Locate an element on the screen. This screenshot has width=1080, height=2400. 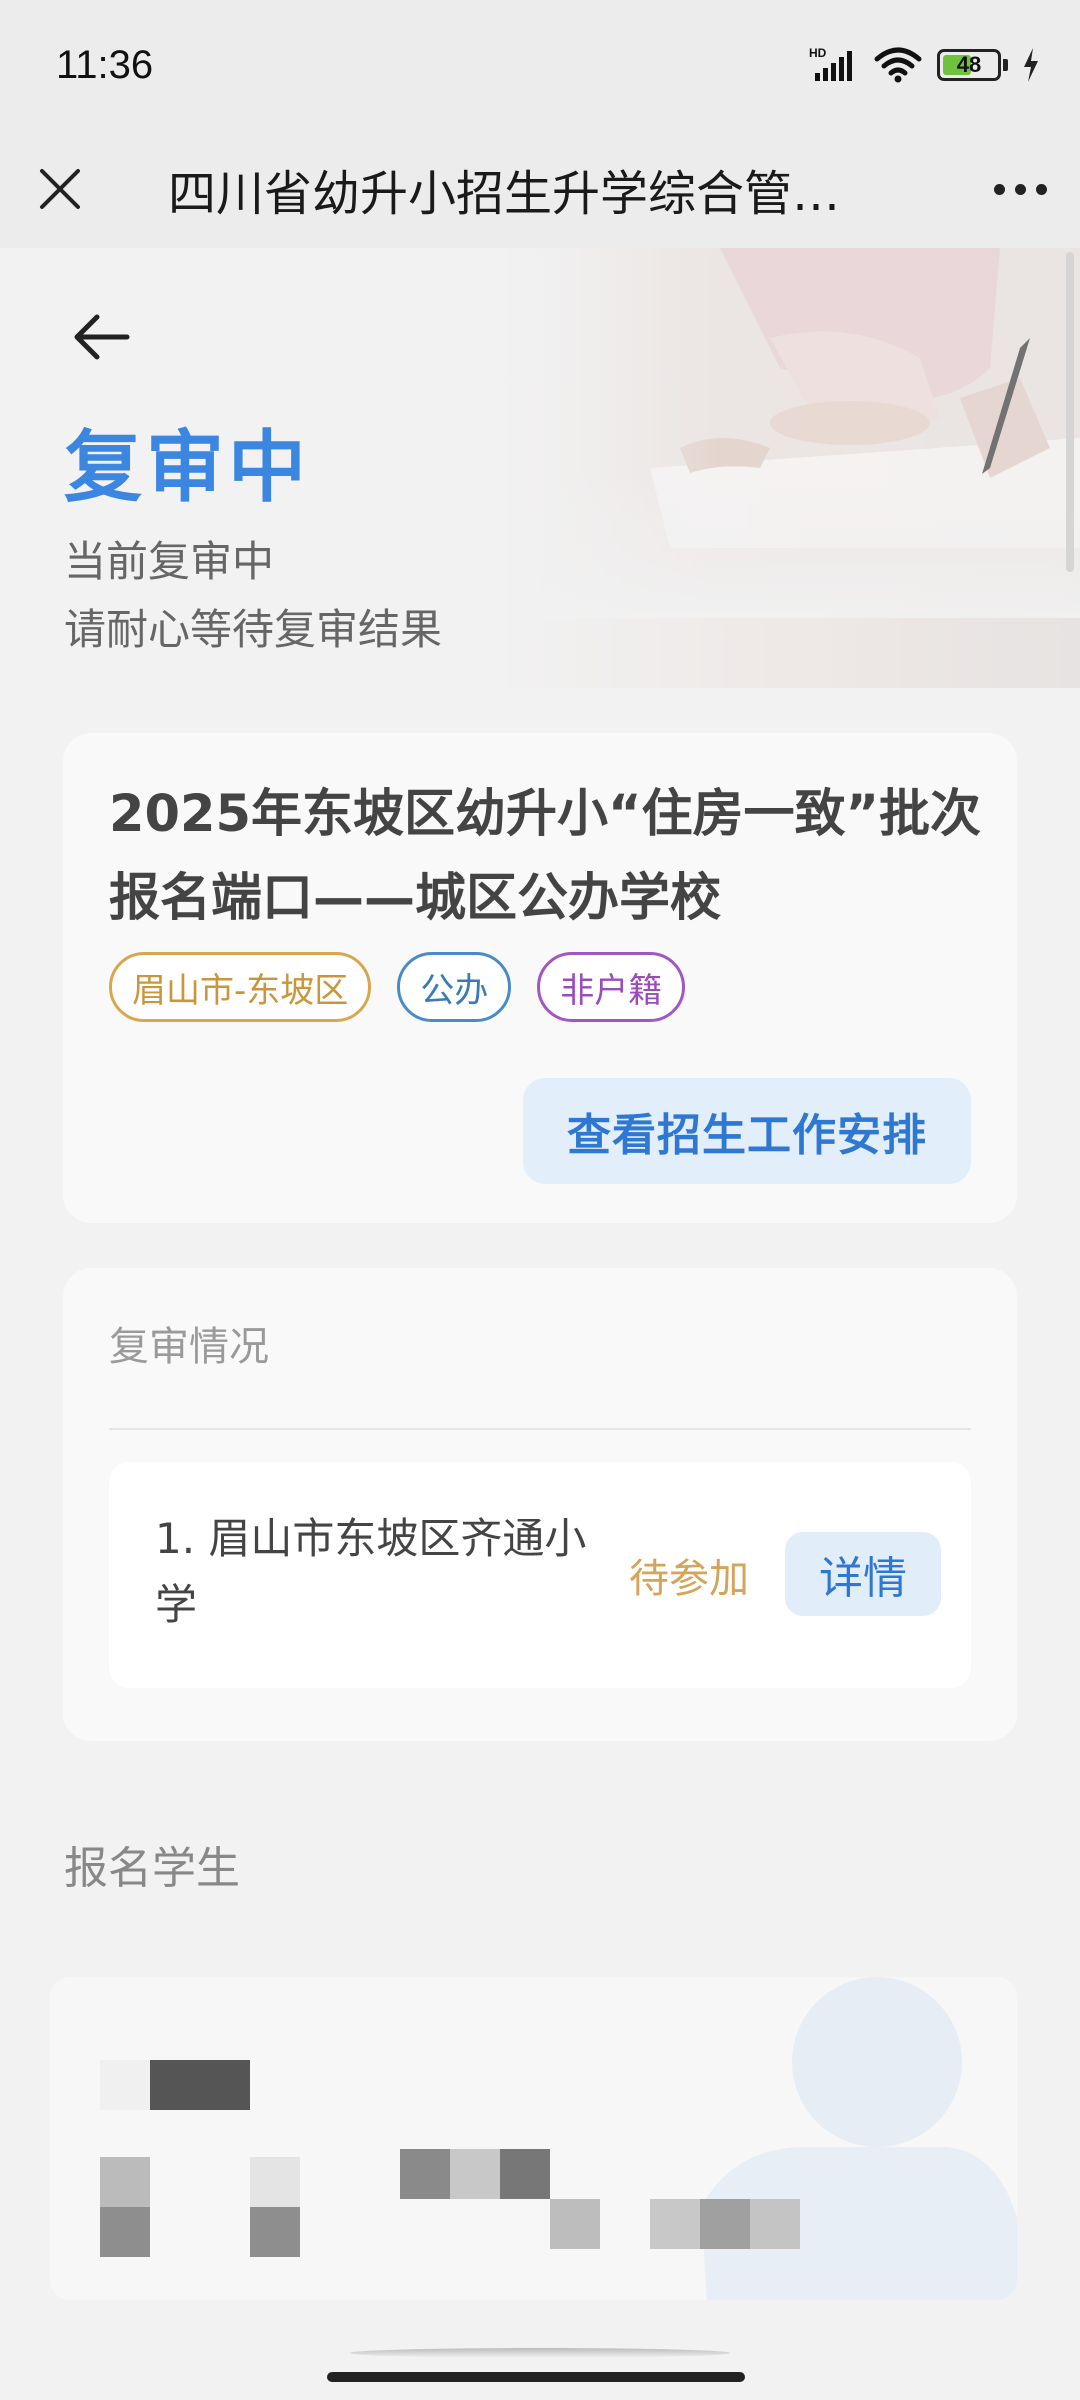
tag-school-type: 公办 is located at coordinates (454, 987).